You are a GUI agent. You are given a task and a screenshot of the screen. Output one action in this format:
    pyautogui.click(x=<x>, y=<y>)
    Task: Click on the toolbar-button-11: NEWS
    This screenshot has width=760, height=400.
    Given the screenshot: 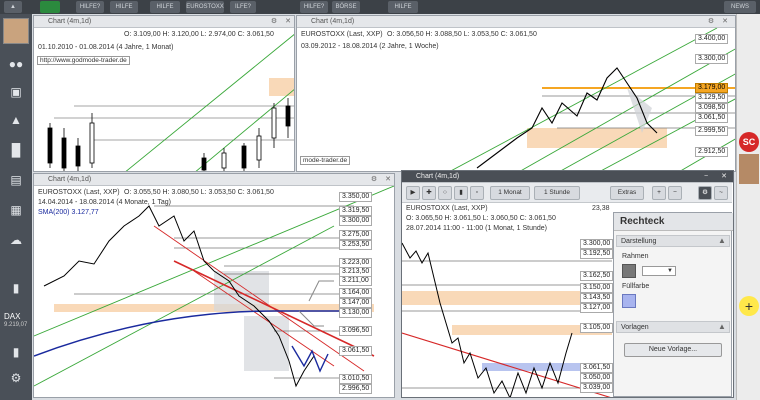 What is the action you would take?
    pyautogui.click(x=740, y=7)
    